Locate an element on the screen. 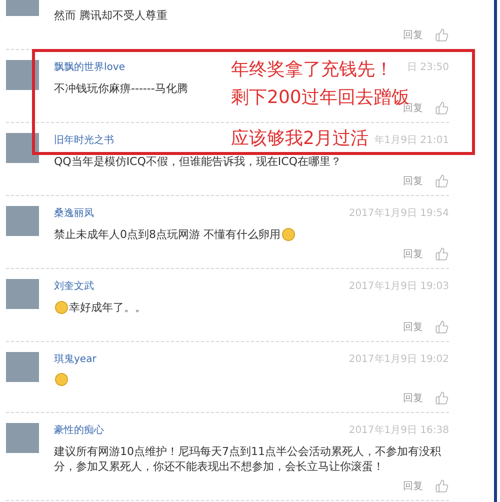 Image resolution: width=500 pixels, height=502 pixels. timestamp: 2017年1月9日 19:03 is located at coordinates (398, 287).